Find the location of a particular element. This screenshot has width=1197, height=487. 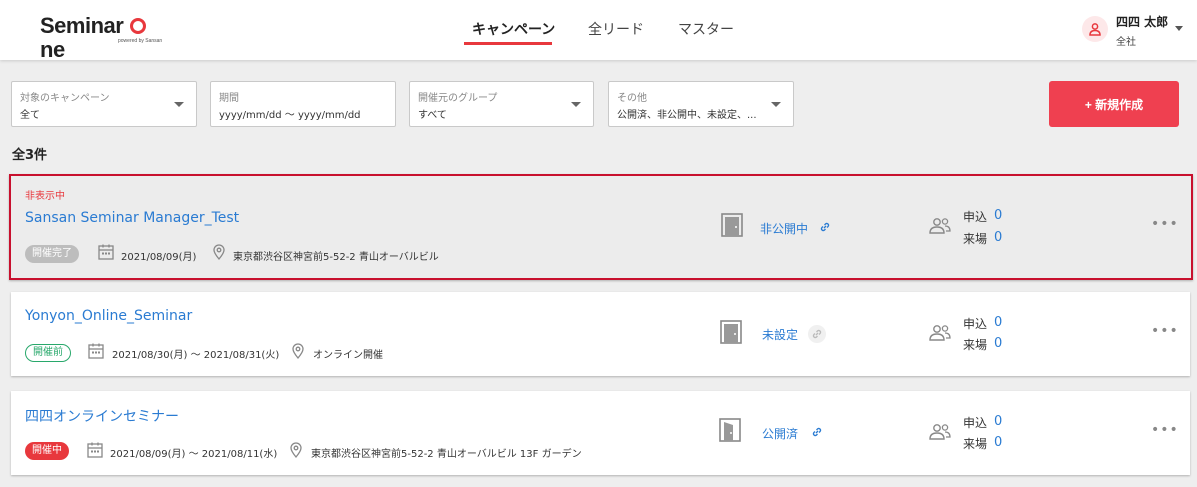

status-badge: 開催中 is located at coordinates (47, 451).